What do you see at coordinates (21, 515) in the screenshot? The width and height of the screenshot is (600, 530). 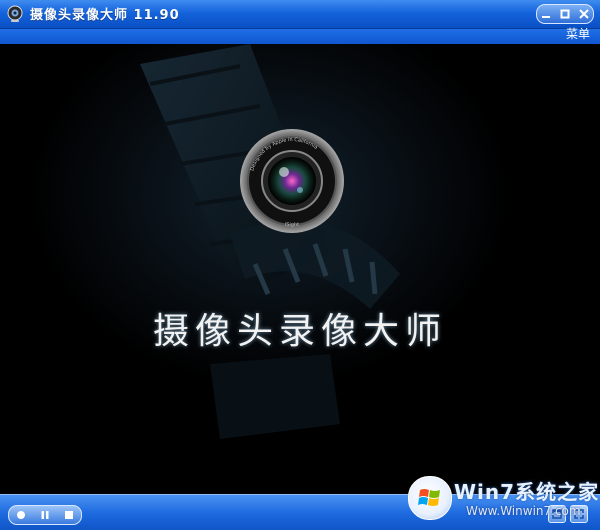 I see `record-icon` at bounding box center [21, 515].